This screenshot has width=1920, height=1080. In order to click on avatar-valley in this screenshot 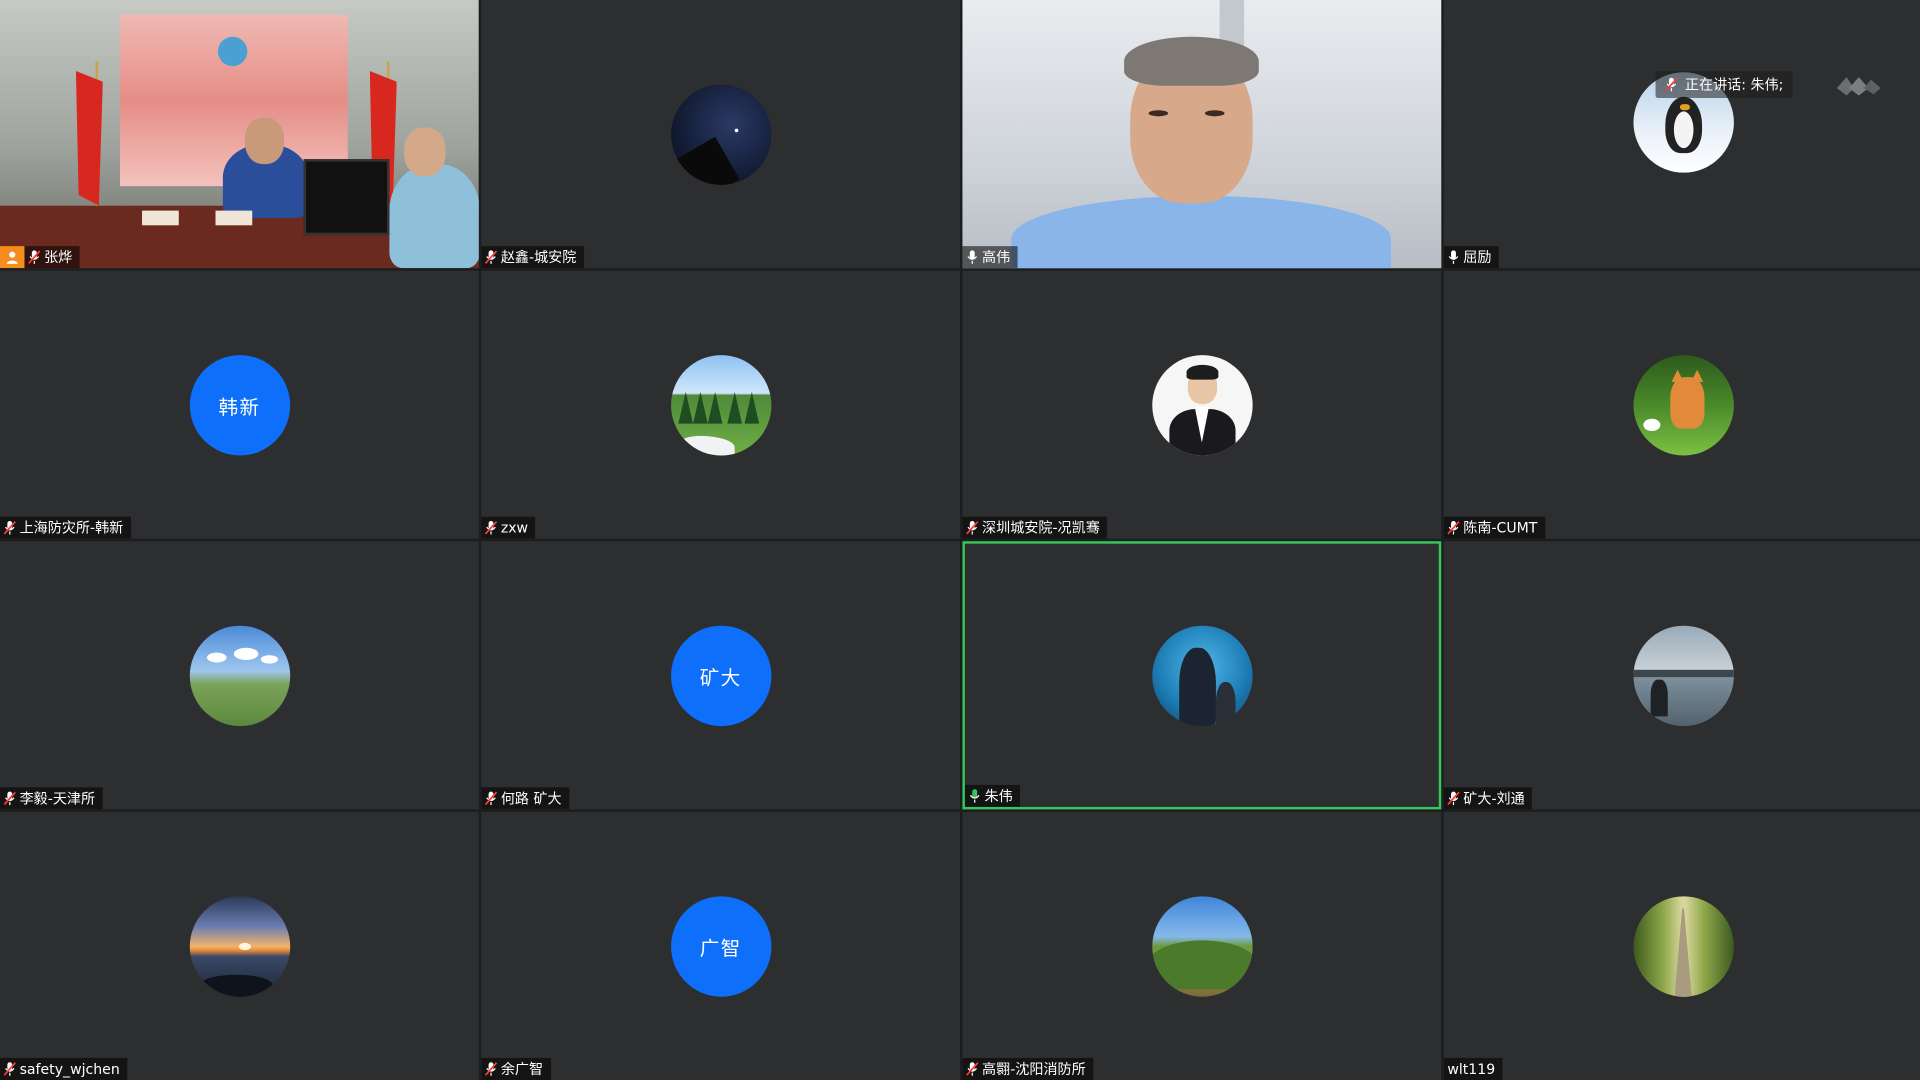, I will do `click(1202, 946)`.